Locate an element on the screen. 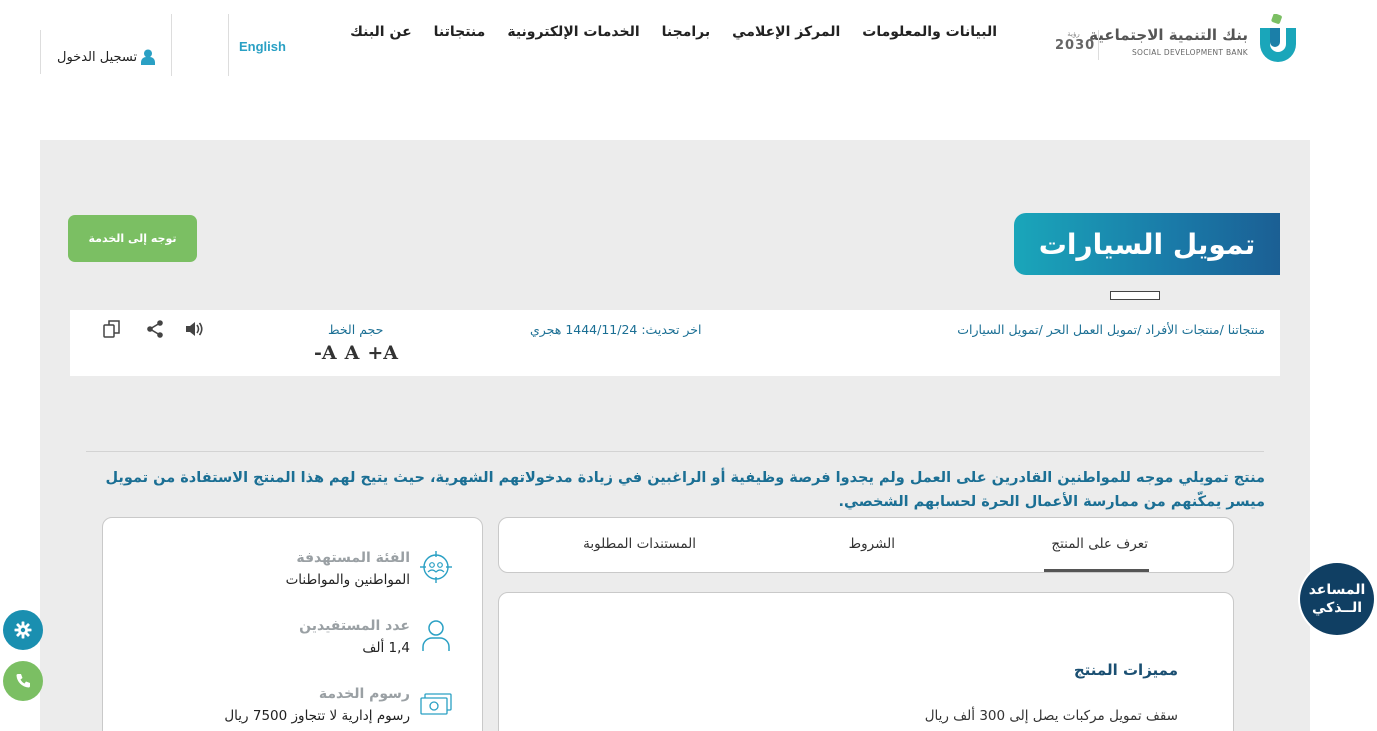 This screenshot has height=731, width=1377. assistant-line2: الــذكي is located at coordinates (1337, 608).